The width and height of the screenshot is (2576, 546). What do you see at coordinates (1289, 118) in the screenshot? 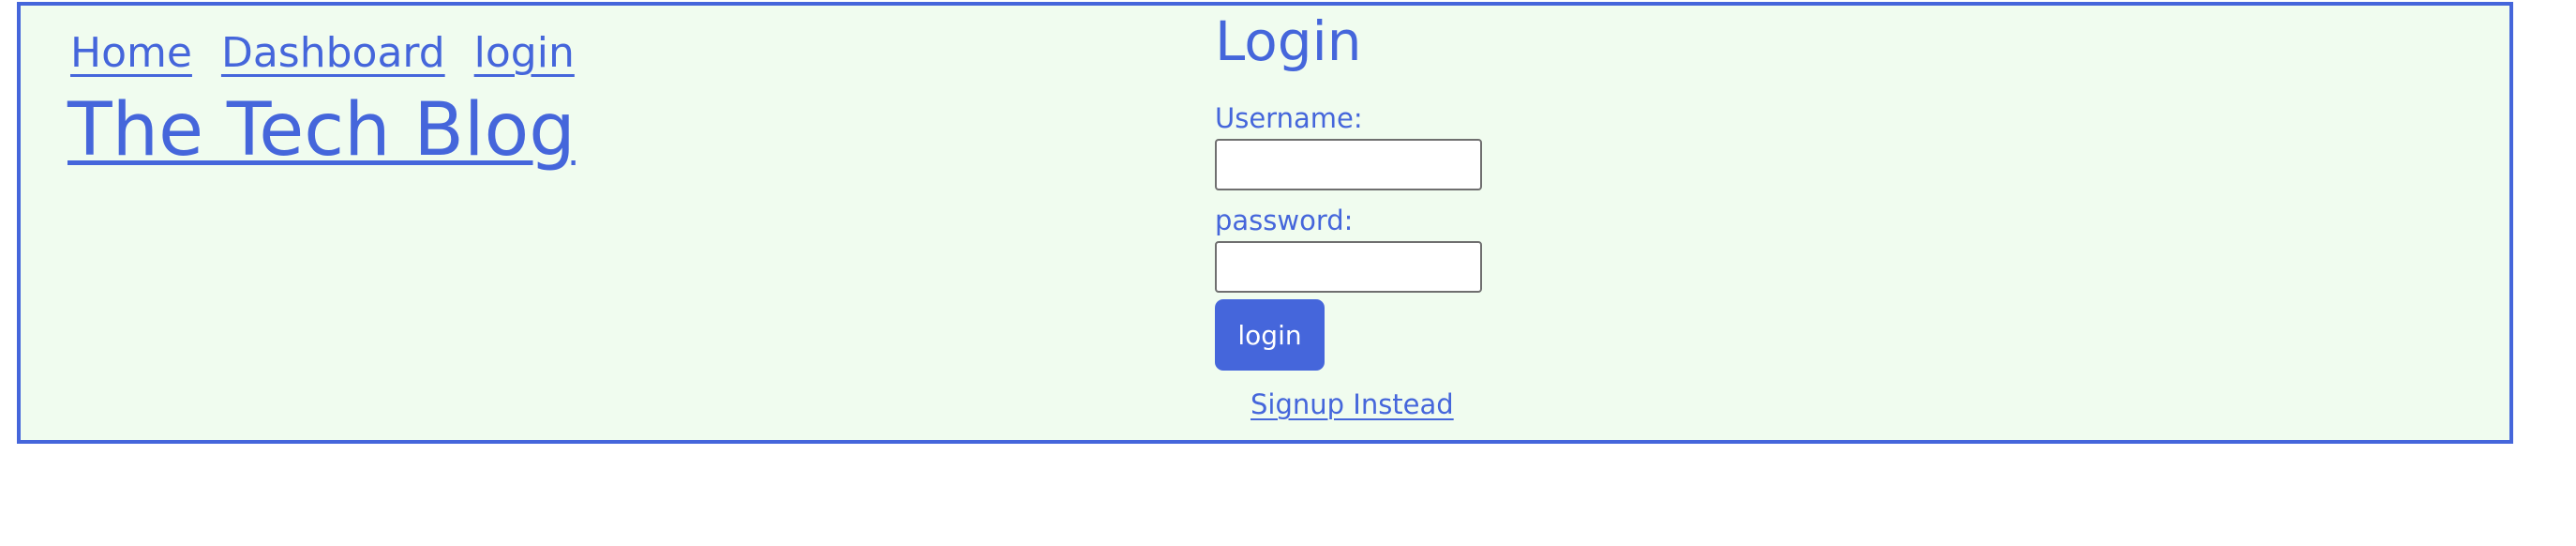
I see `username-label: Username:` at bounding box center [1289, 118].